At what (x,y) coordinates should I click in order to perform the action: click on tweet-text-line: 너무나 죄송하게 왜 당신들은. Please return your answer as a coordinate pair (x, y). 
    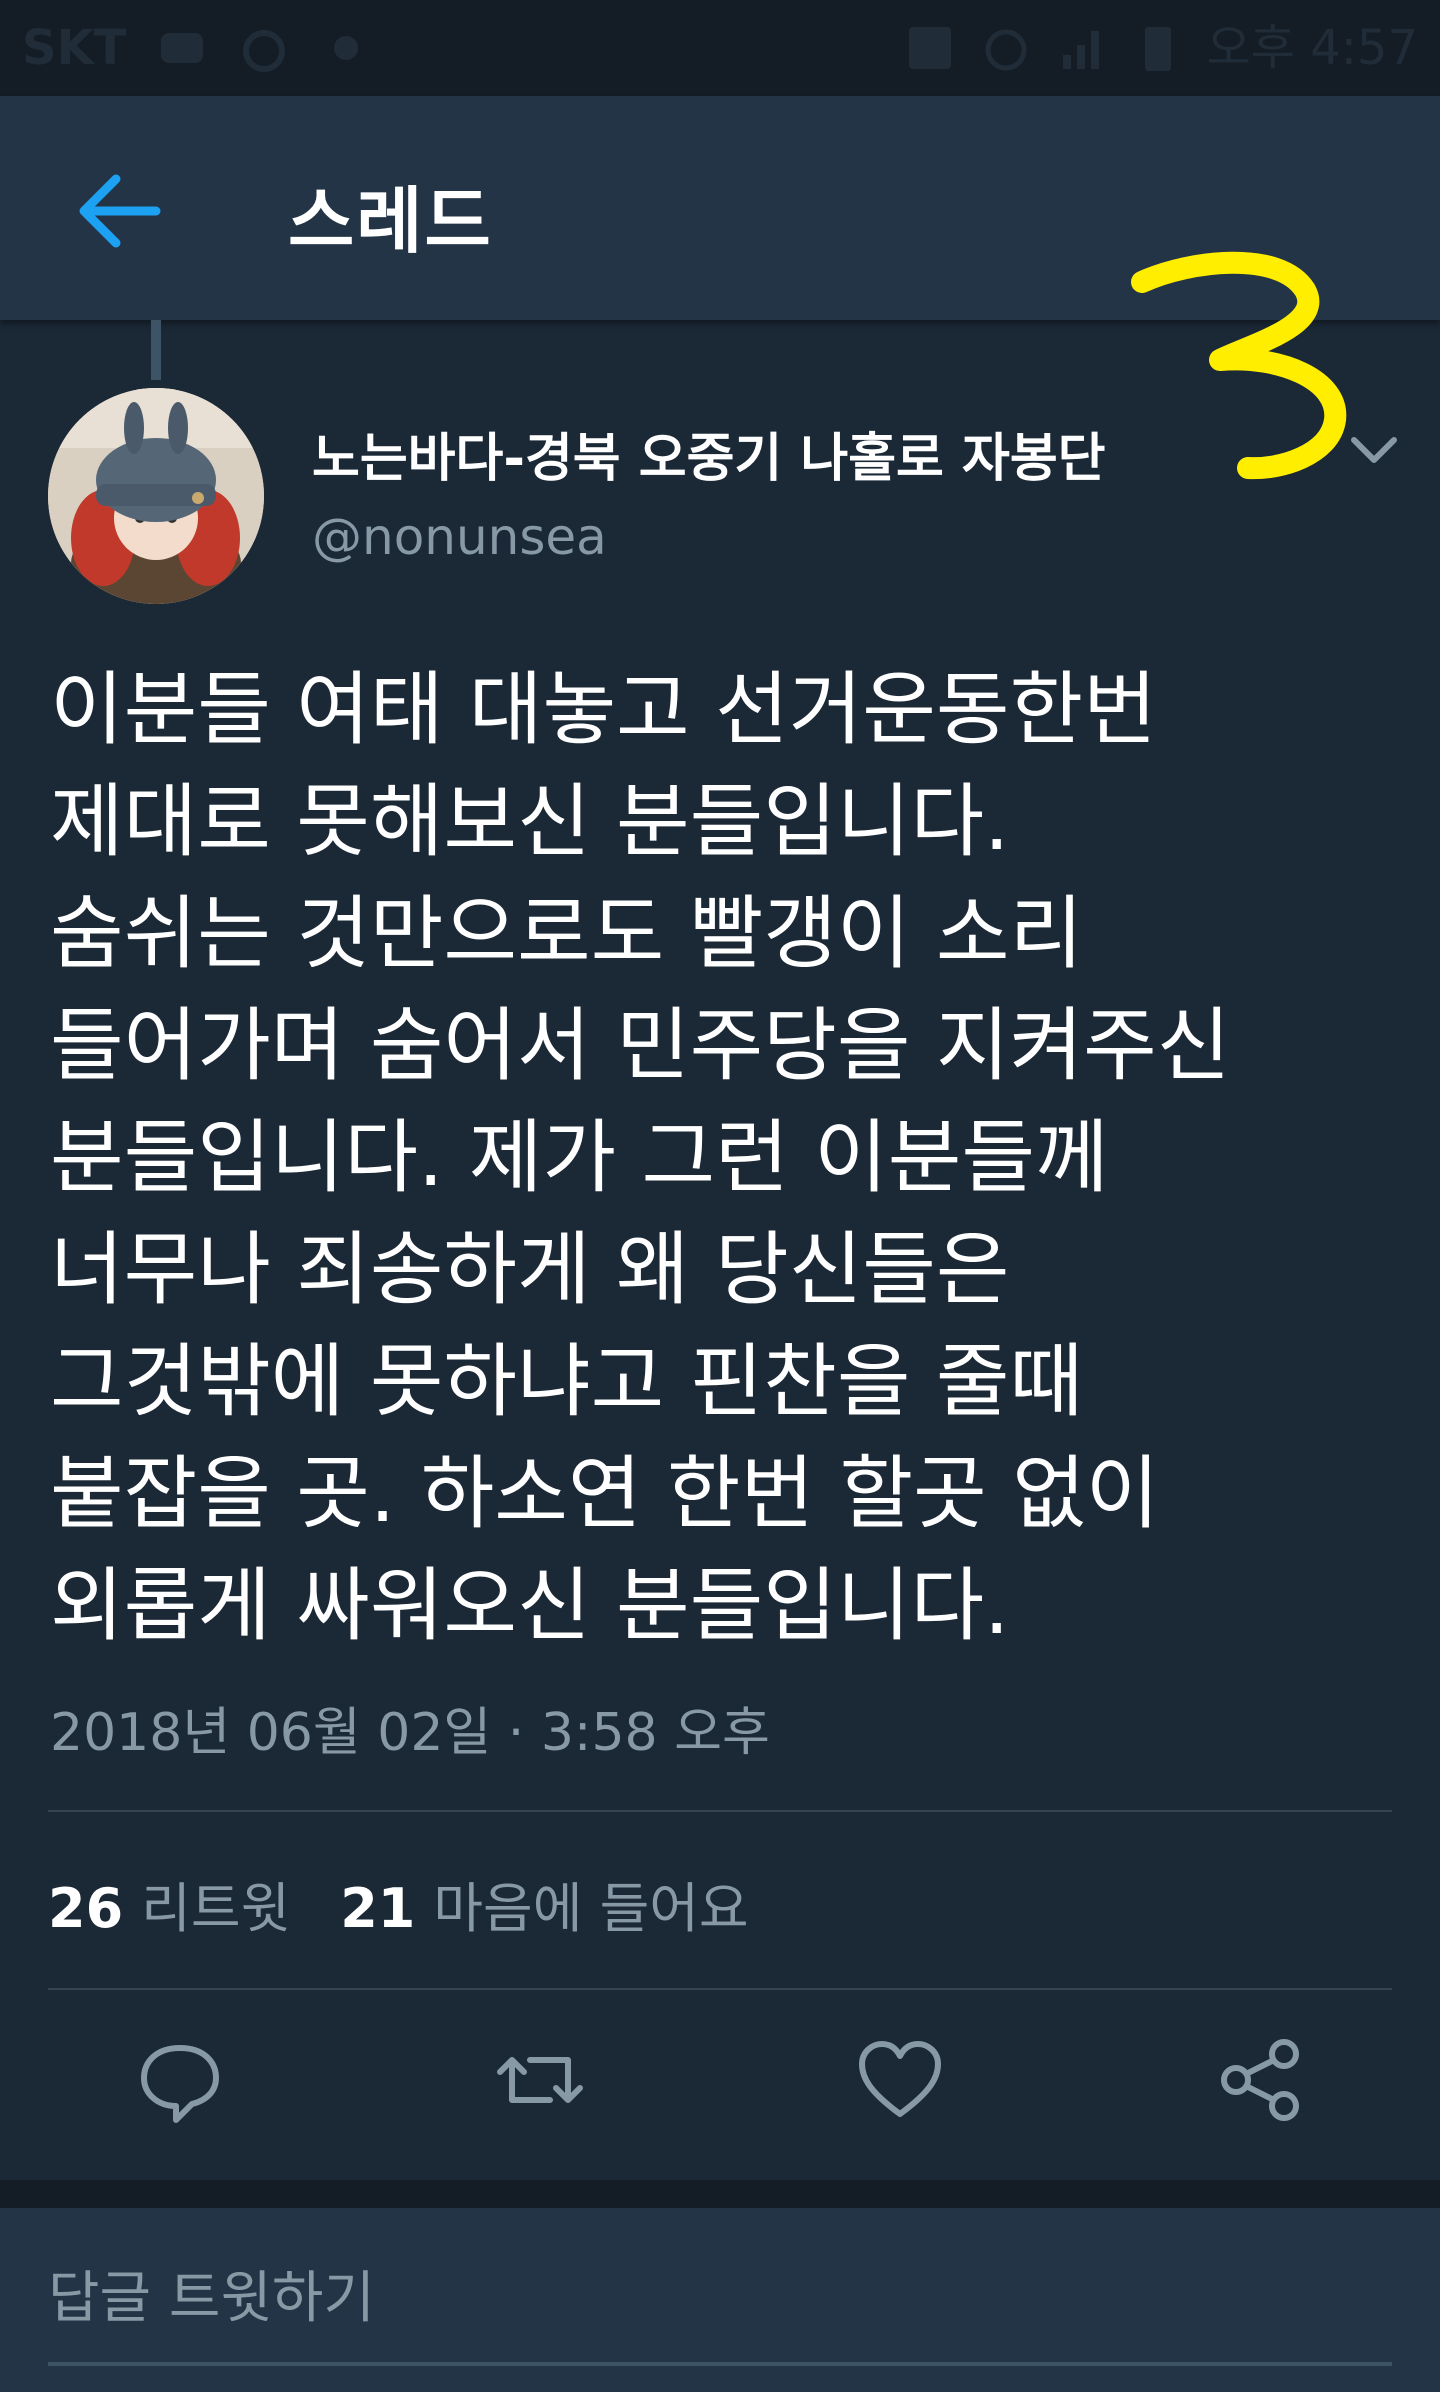
    Looking at the image, I should click on (530, 1269).